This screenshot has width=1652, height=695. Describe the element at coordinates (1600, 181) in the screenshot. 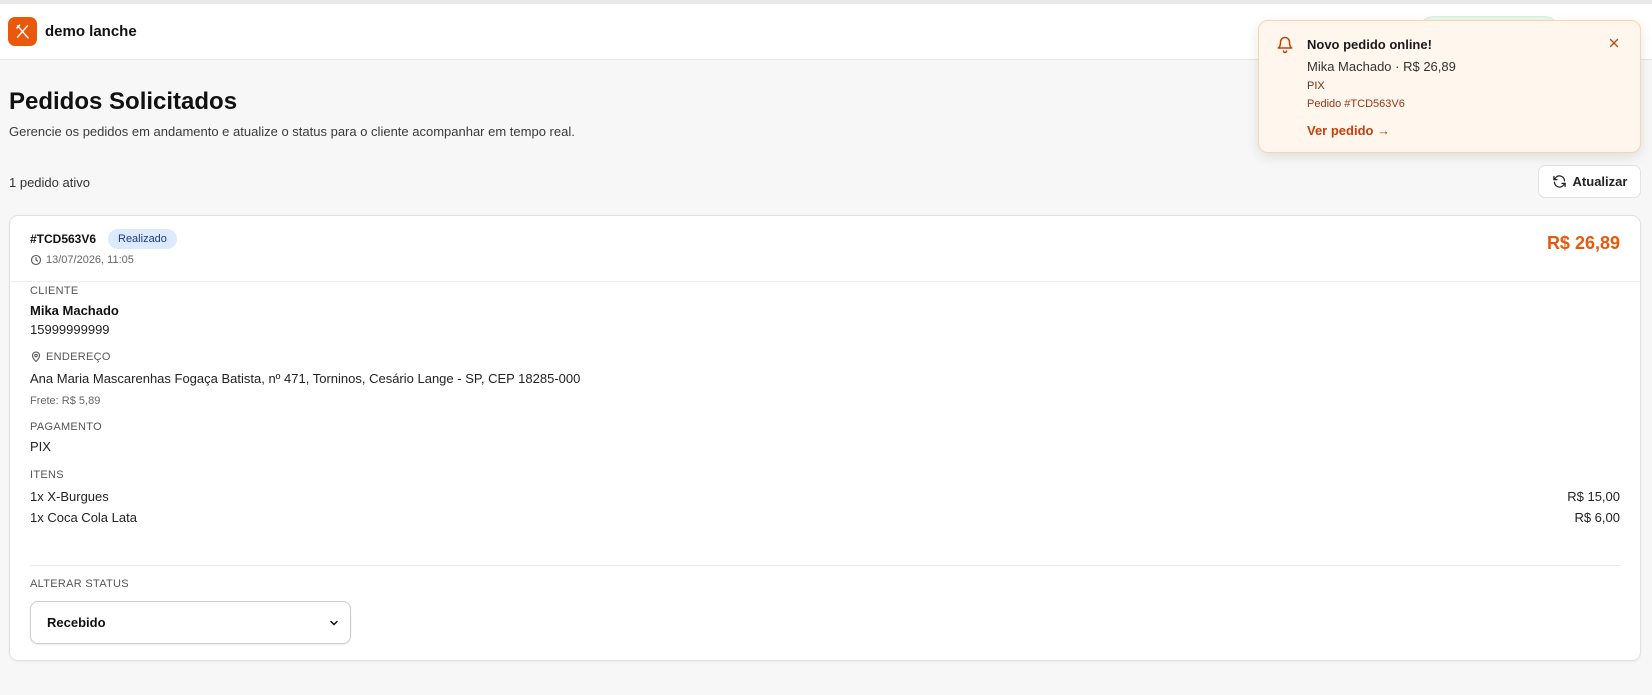

I see `refresh-label: Atualizar` at that location.